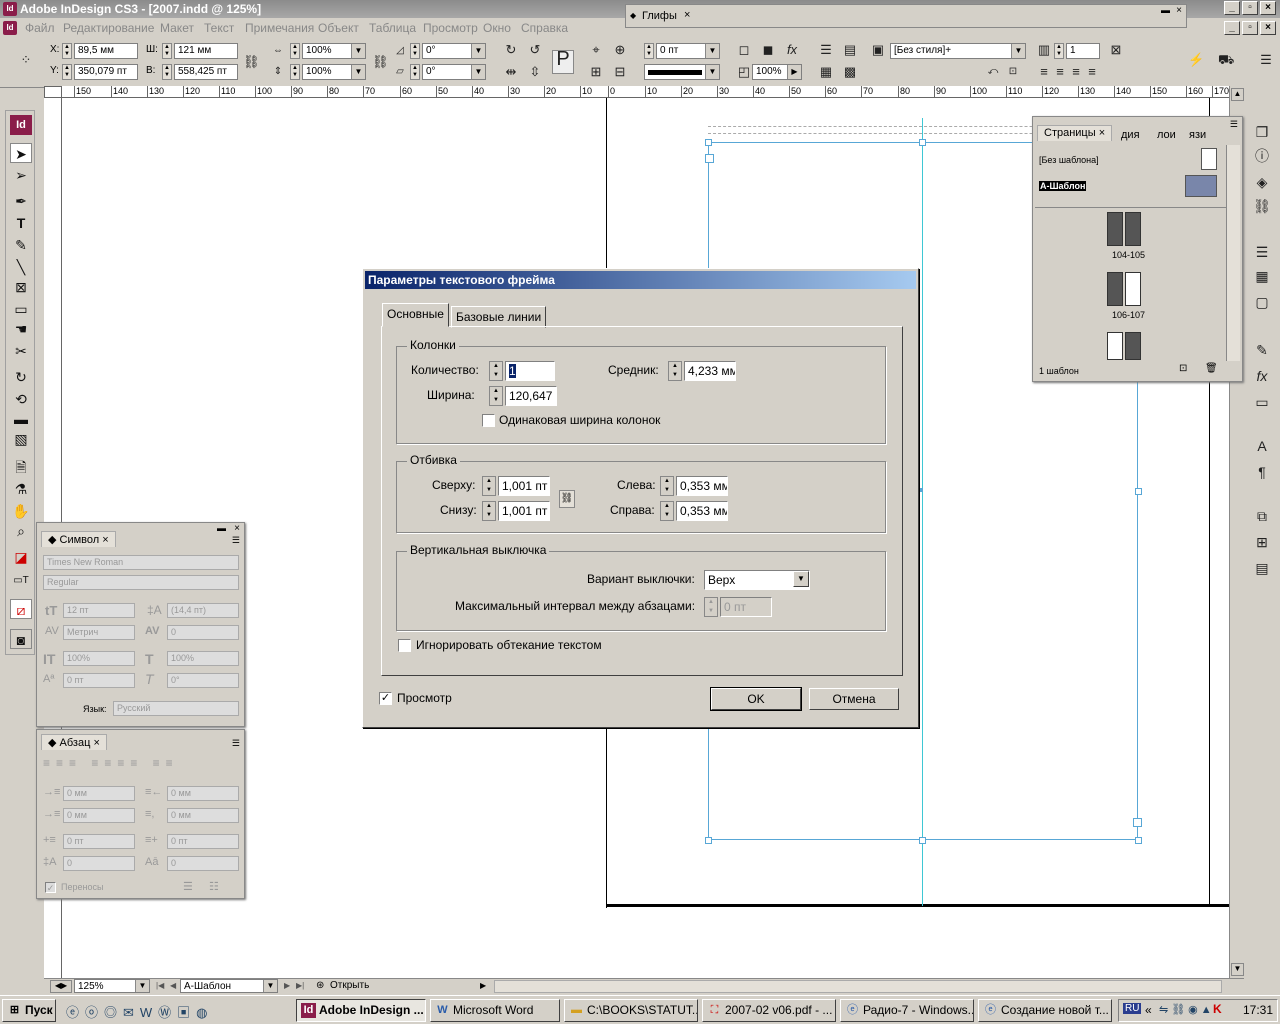  Describe the element at coordinates (99, 863) in the screenshot. I see `dropcap-lines-field: 0` at that location.